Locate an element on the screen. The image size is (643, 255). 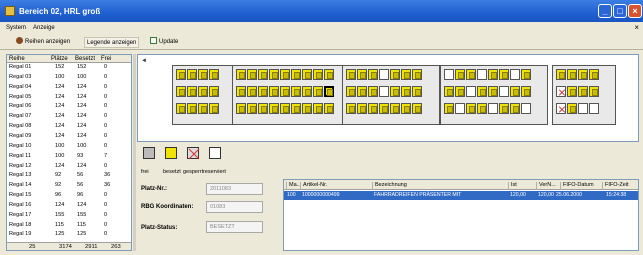
rack-table-row: Regal 13 92 56 36 is located at coordinates (69, 176).